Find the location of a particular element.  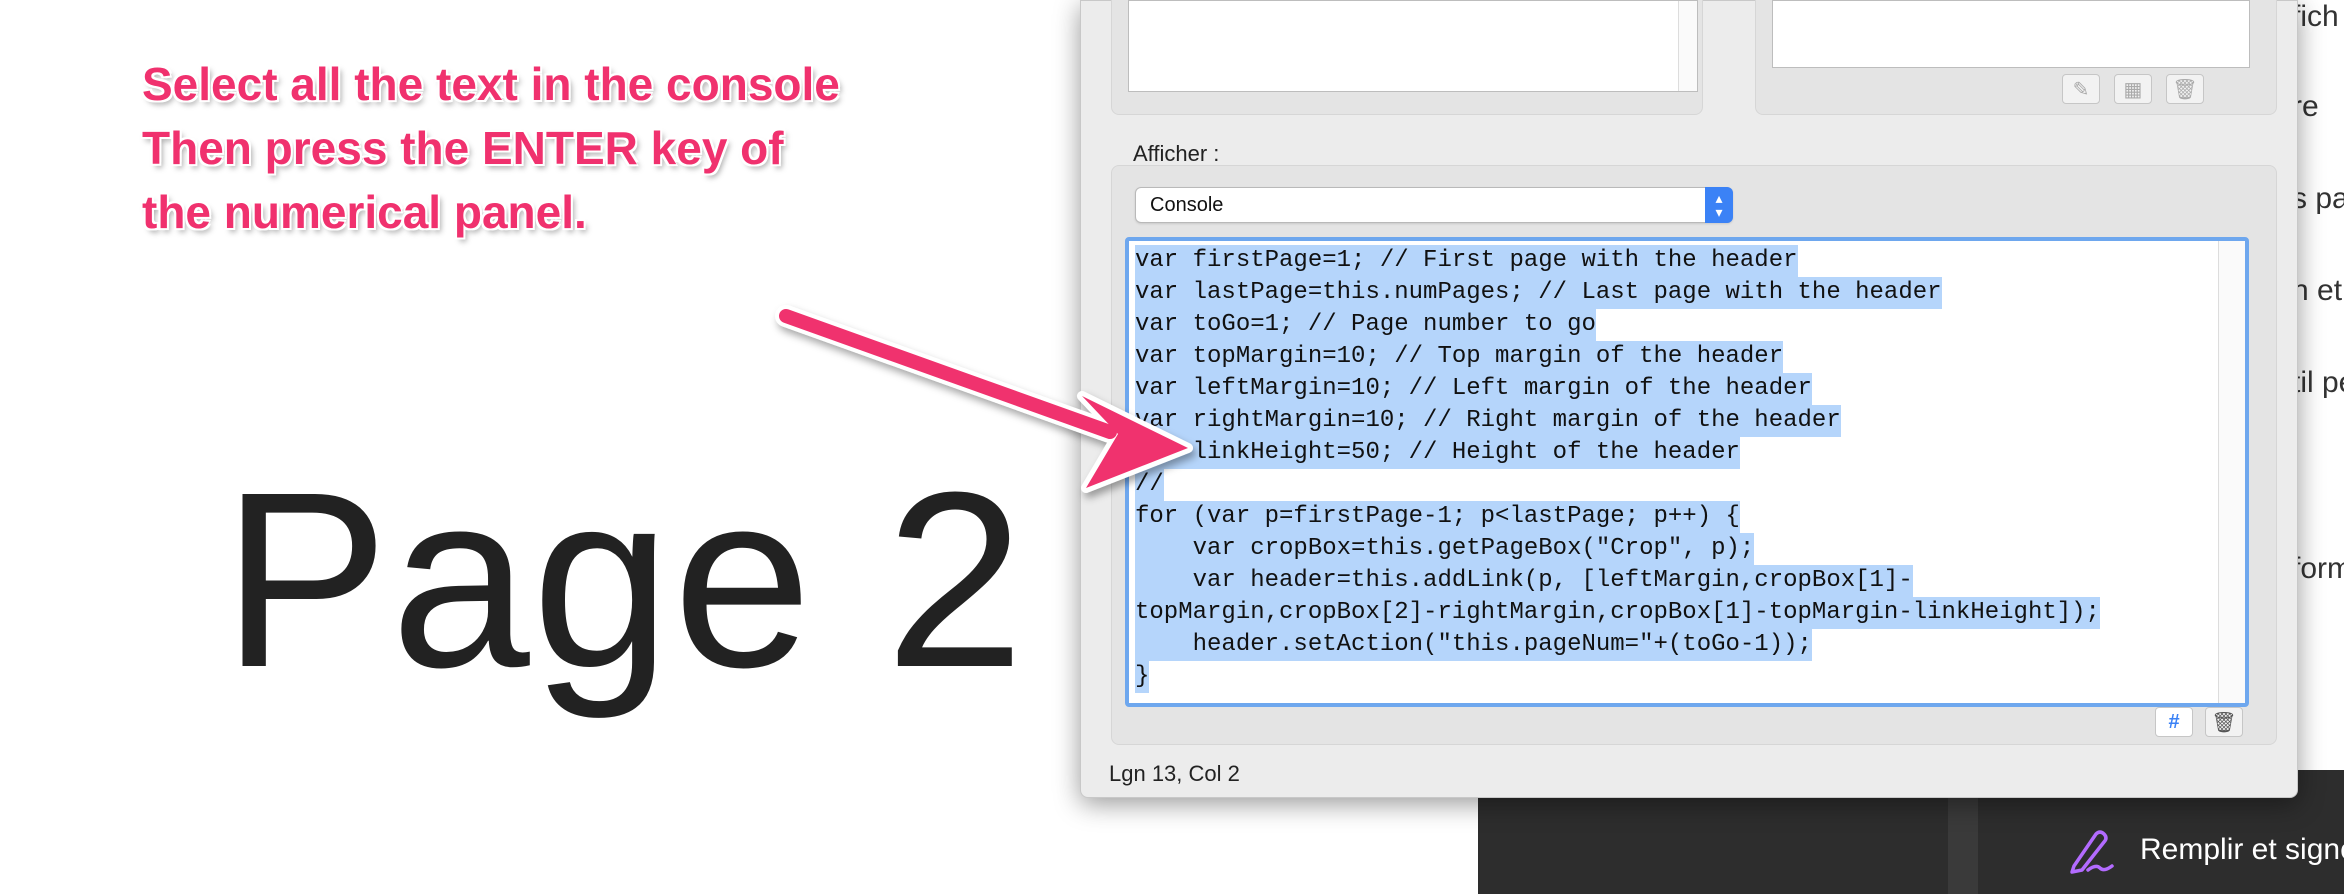

console-line-14: } is located at coordinates (1142, 677).